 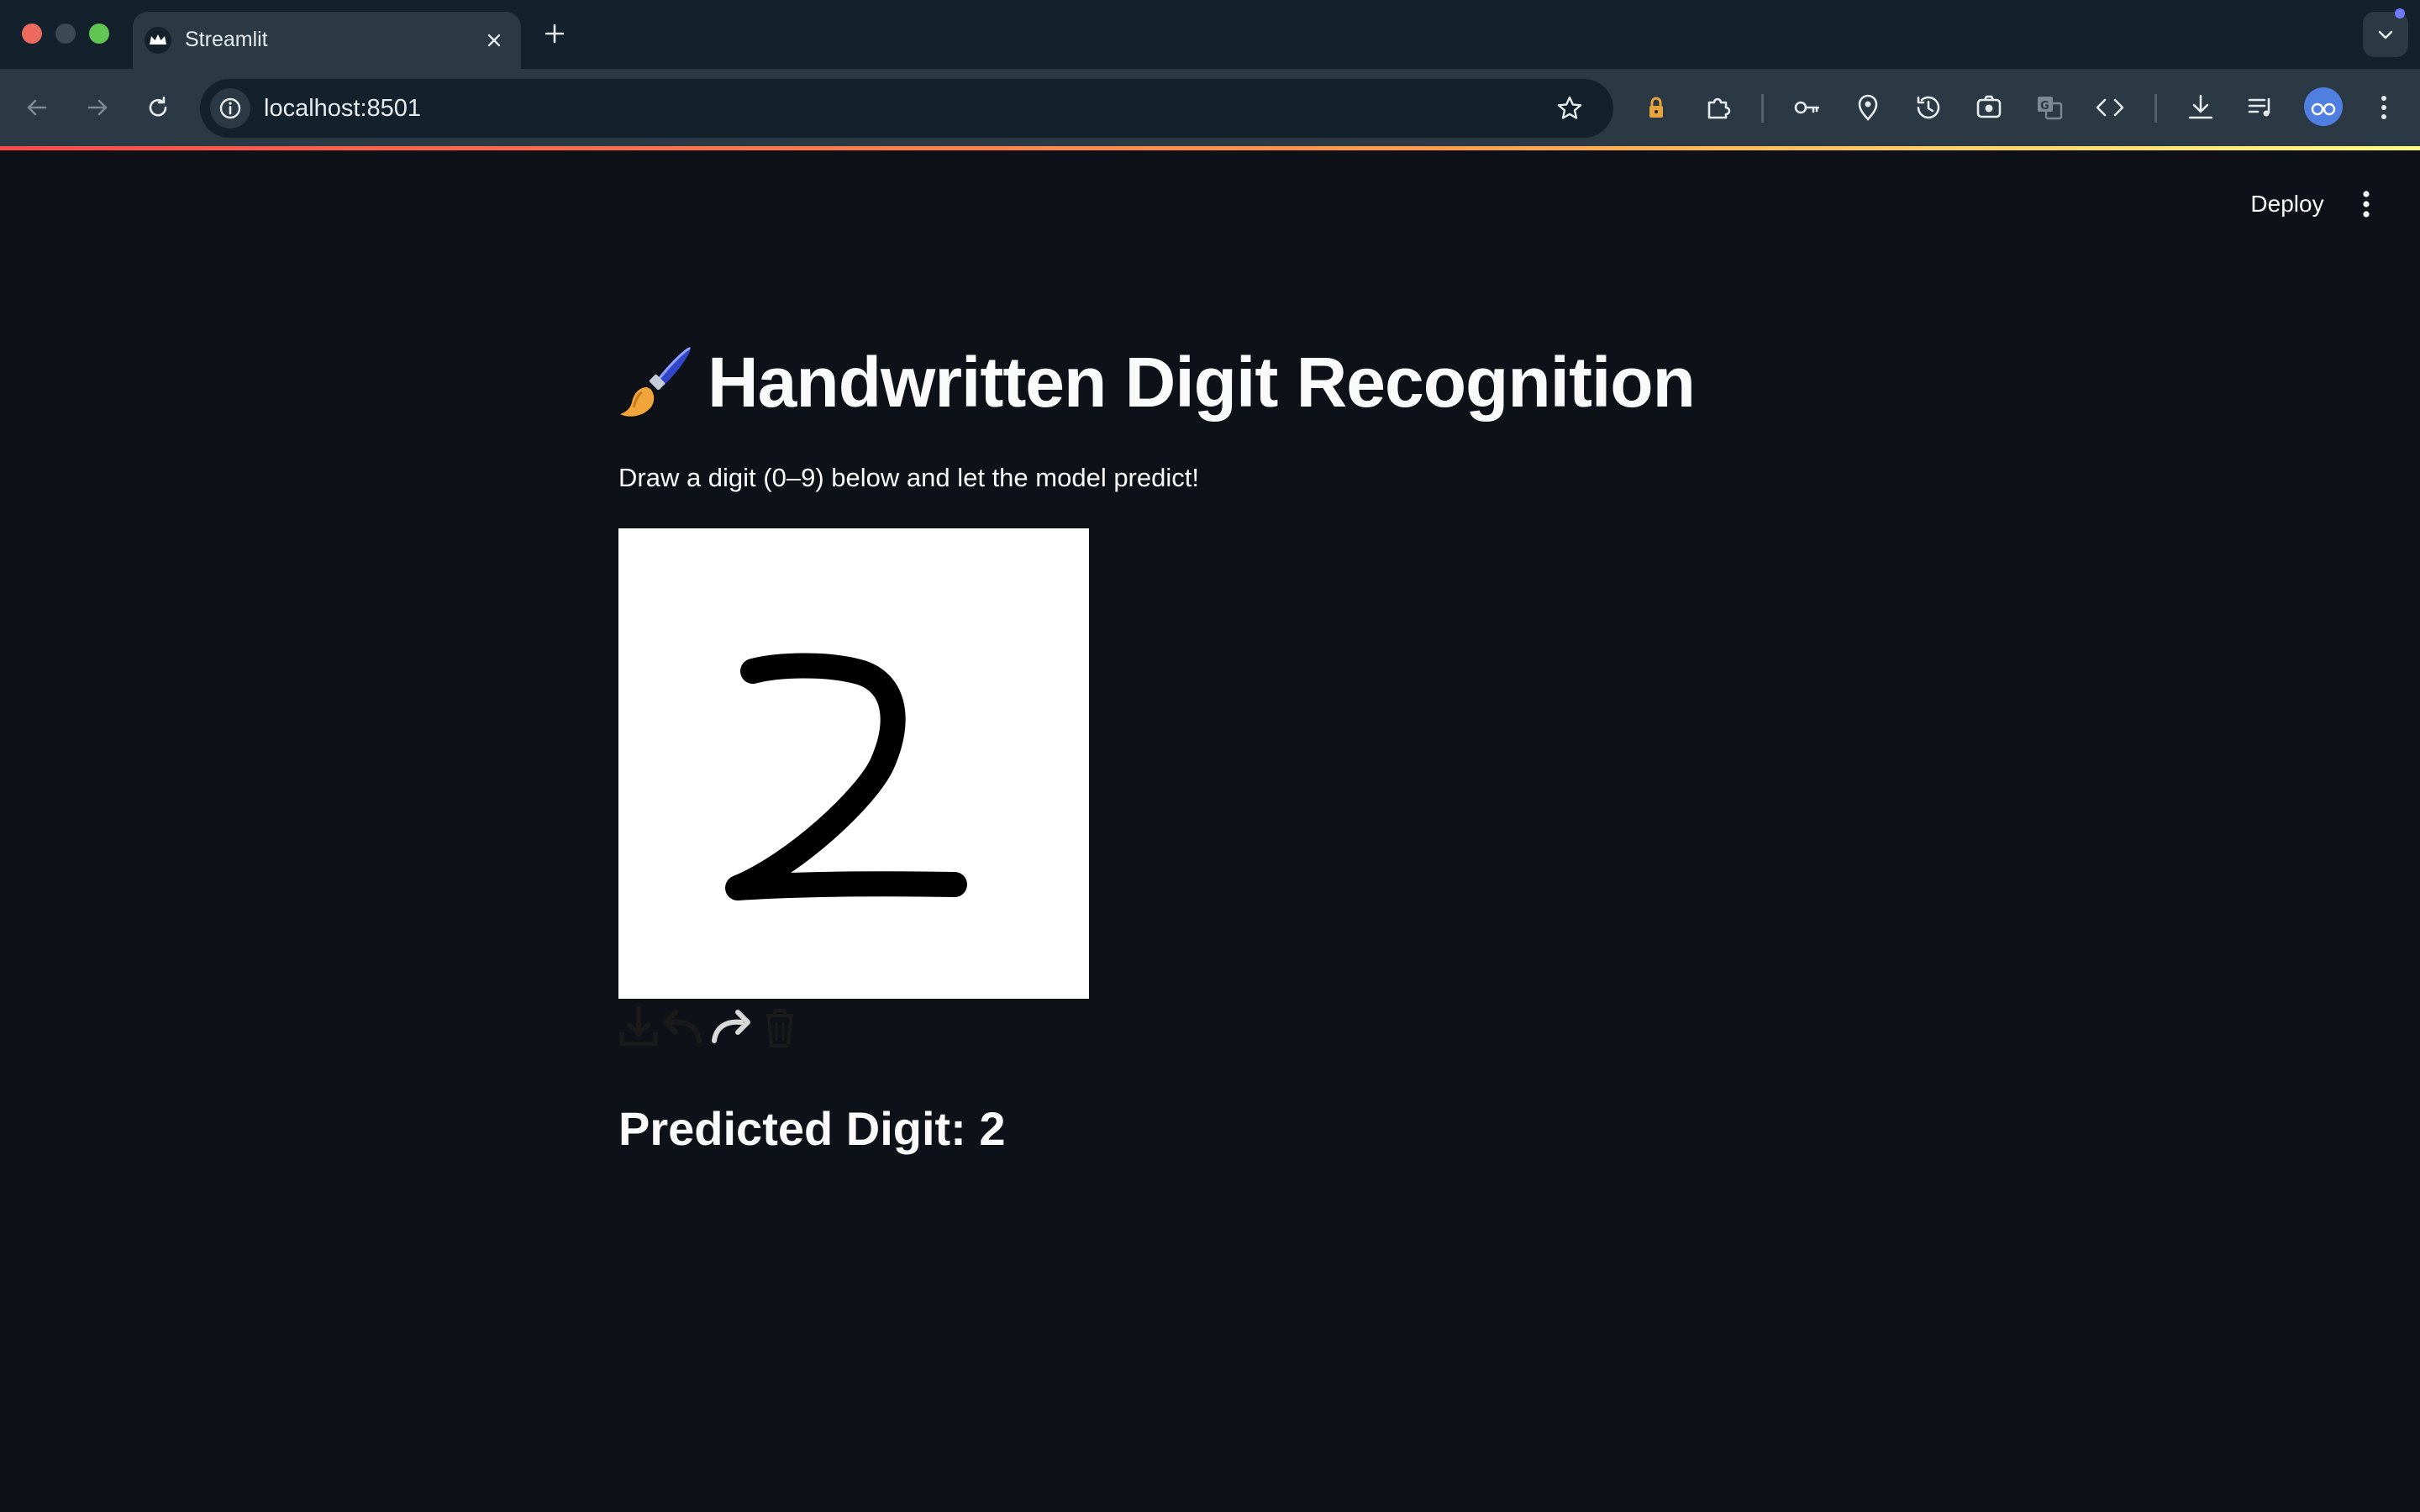 I want to click on drawing-canvas, so click(x=854, y=763).